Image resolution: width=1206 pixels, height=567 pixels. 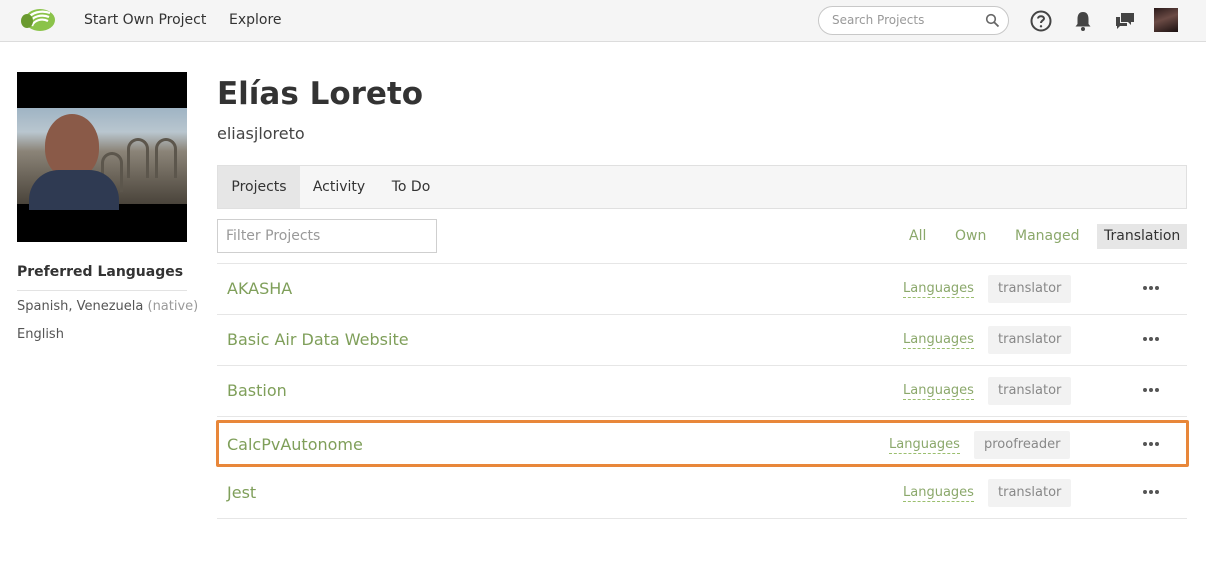 I want to click on tab-todo: To Do, so click(x=411, y=187).